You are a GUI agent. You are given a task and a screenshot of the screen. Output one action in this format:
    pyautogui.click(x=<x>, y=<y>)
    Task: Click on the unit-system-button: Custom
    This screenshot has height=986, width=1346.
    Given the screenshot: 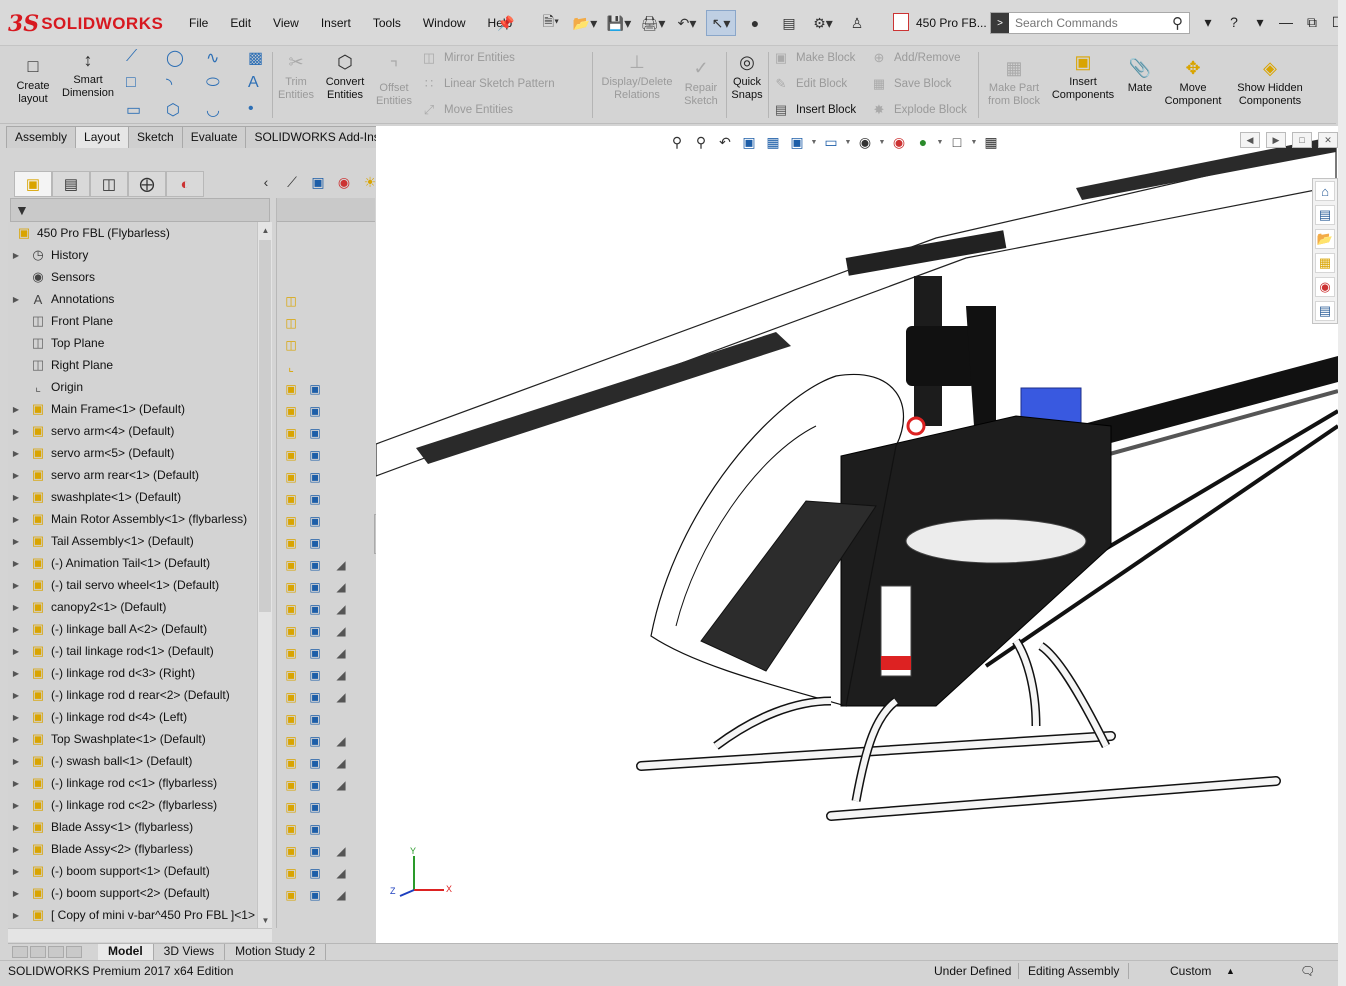 What is the action you would take?
    pyautogui.click(x=1190, y=971)
    